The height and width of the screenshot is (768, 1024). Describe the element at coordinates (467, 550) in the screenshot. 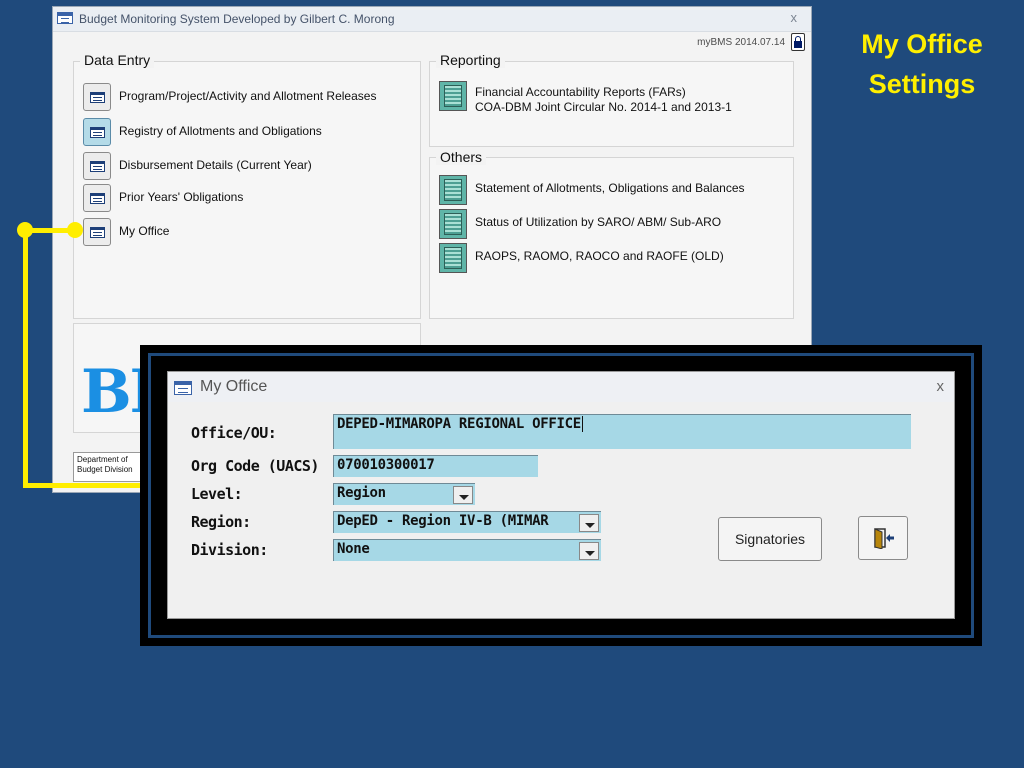

I see `division-select: None` at that location.